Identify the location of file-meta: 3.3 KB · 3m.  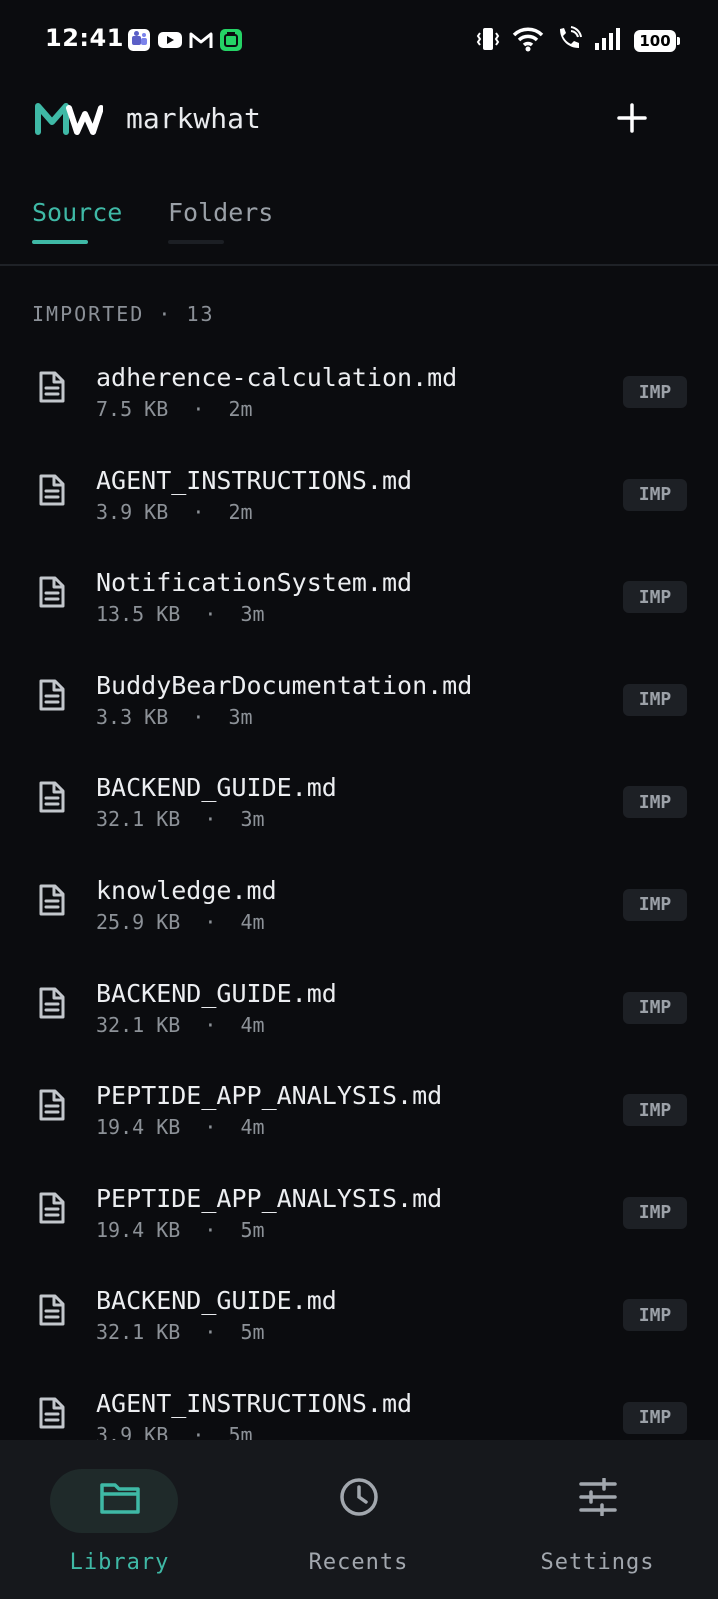
(174, 716).